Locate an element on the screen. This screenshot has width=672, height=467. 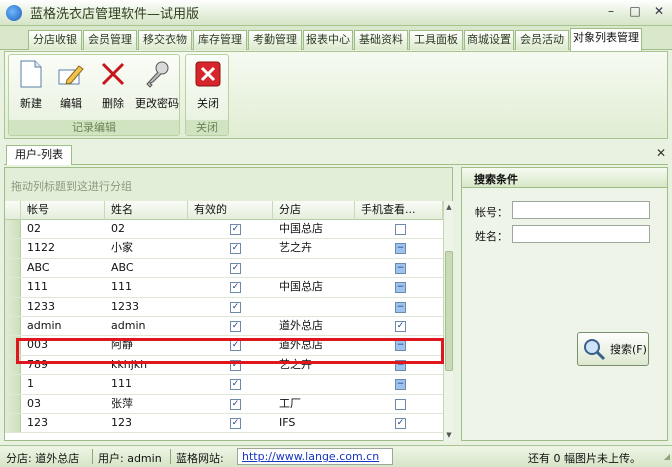
cell-store is located at coordinates (314, 307).